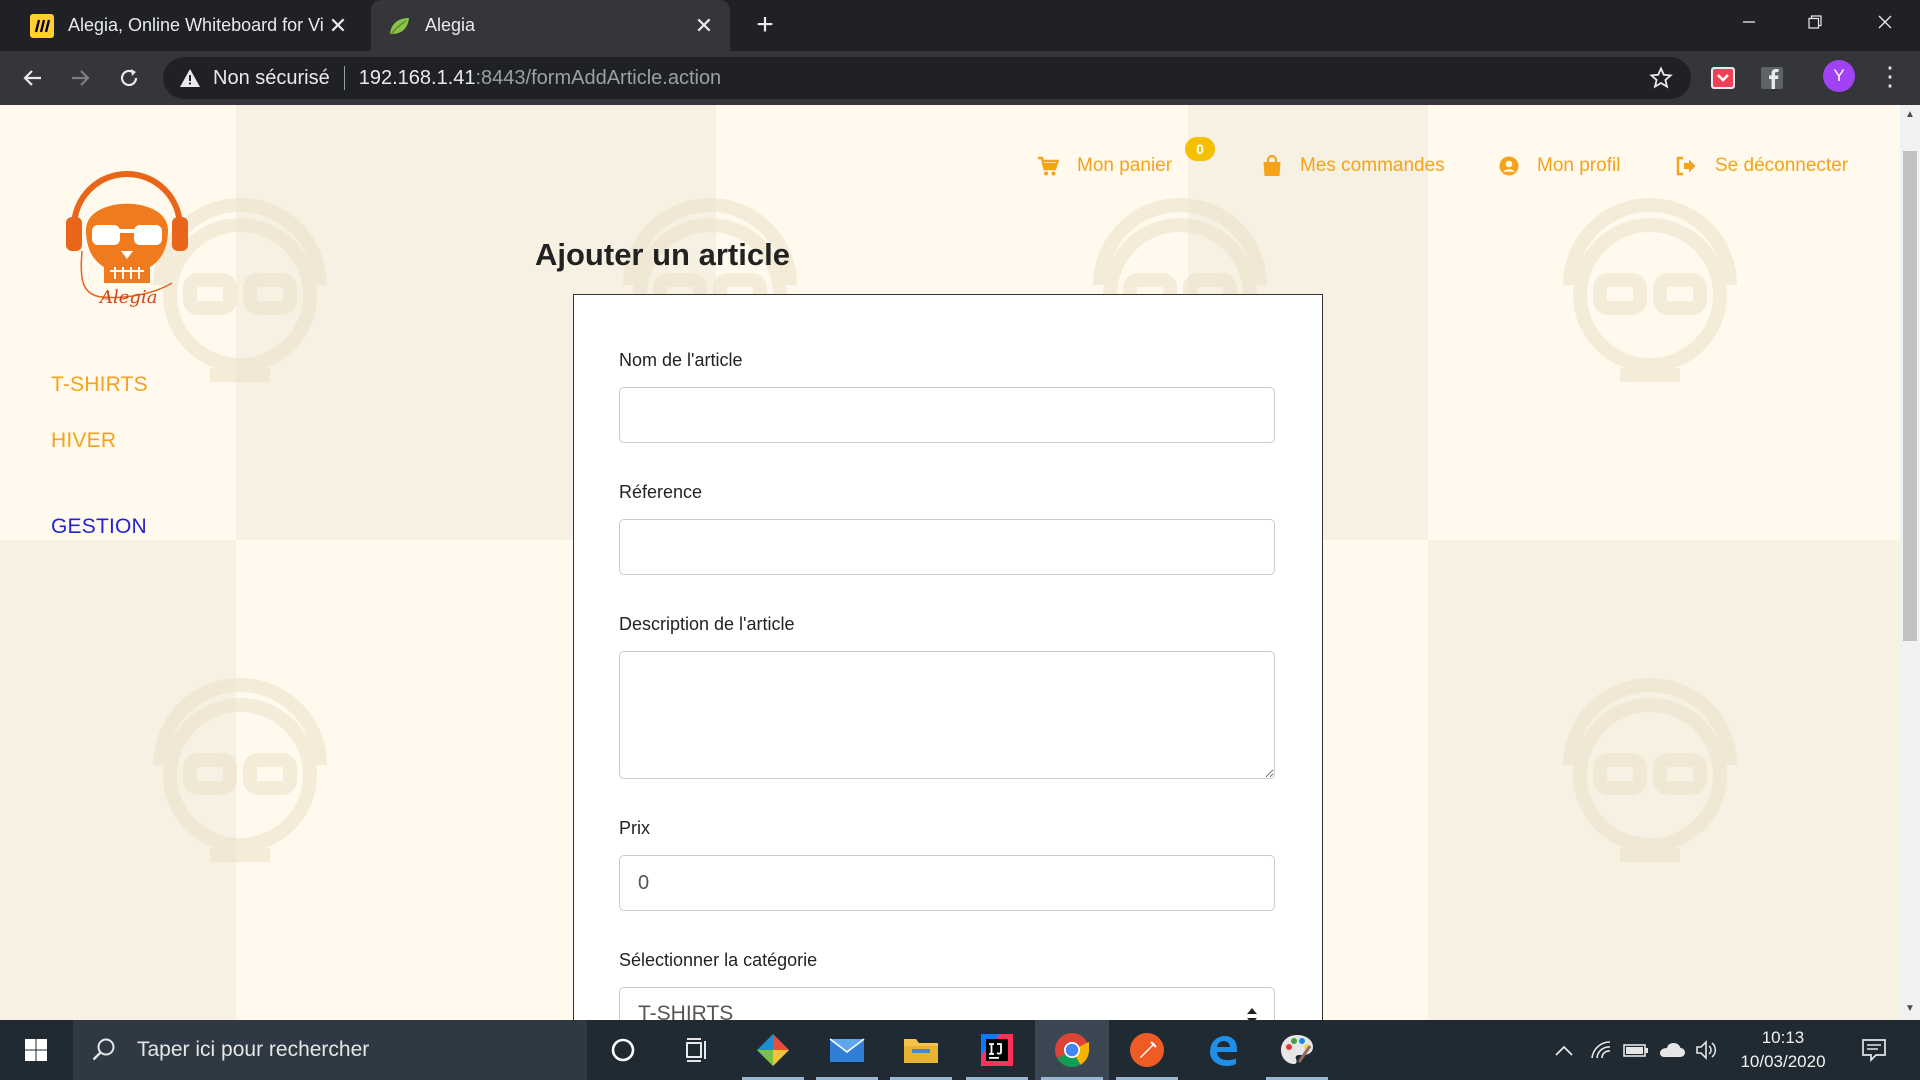 This screenshot has height=1080, width=1920. What do you see at coordinates (1636, 1050) in the screenshot?
I see `battery-status` at bounding box center [1636, 1050].